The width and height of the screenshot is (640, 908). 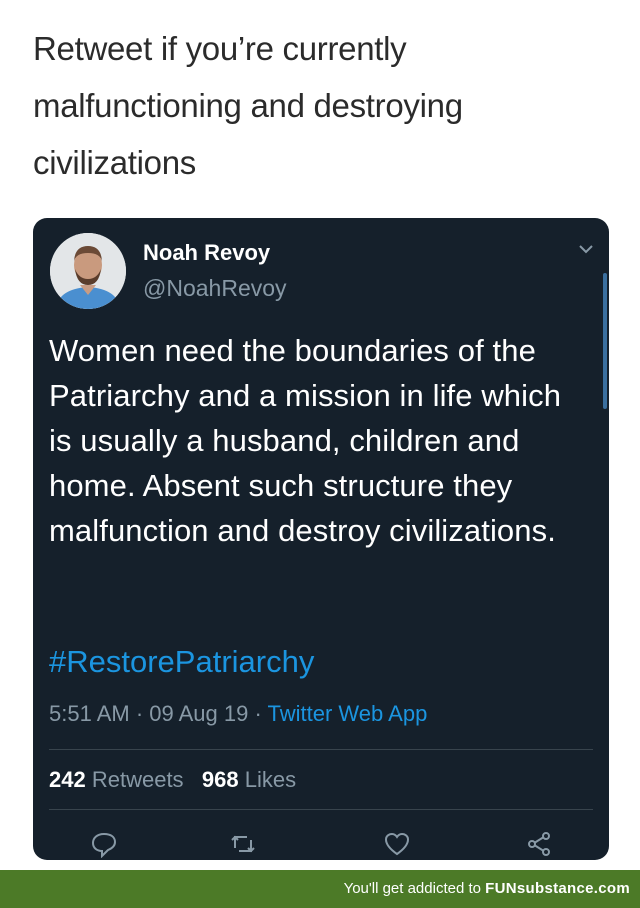 I want to click on likes-label: Likes, so click(x=270, y=779).